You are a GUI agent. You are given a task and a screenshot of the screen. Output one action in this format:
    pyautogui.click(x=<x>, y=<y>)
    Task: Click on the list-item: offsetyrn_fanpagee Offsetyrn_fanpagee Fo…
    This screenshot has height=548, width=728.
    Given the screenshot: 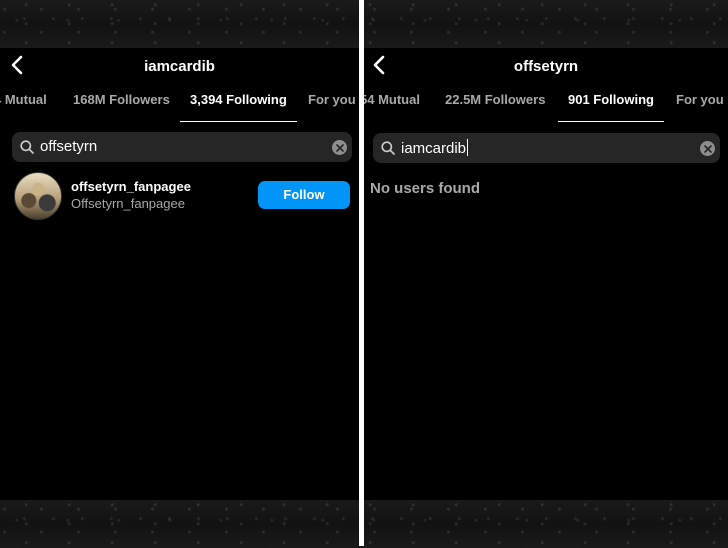 What is the action you would take?
    pyautogui.click(x=179, y=196)
    